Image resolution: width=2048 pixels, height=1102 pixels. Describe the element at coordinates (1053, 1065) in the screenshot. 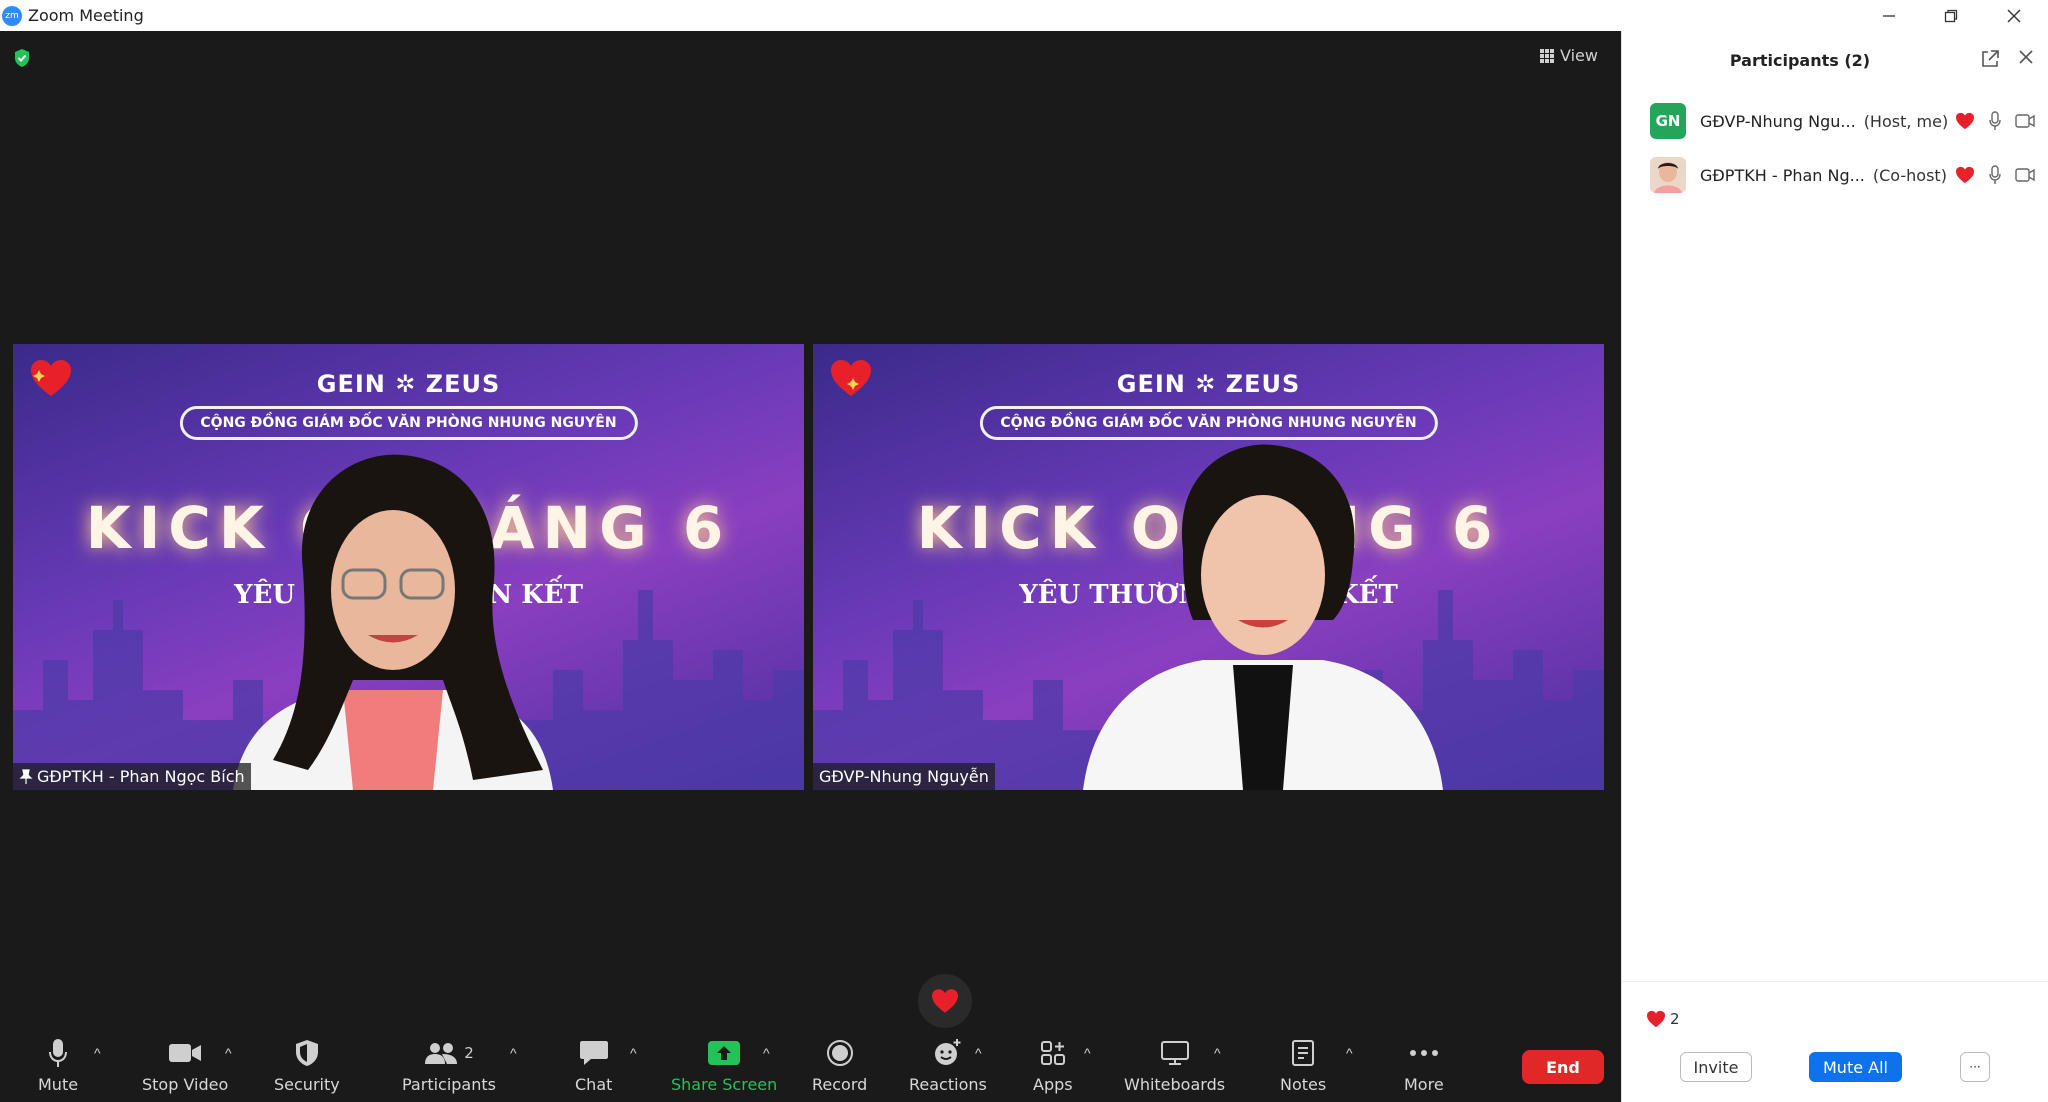

I see `apps-button: Apps` at that location.